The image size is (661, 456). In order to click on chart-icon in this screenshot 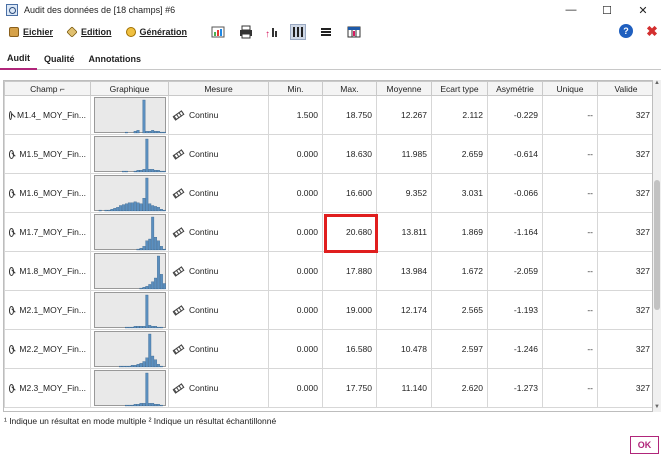, I will do `click(218, 32)`.